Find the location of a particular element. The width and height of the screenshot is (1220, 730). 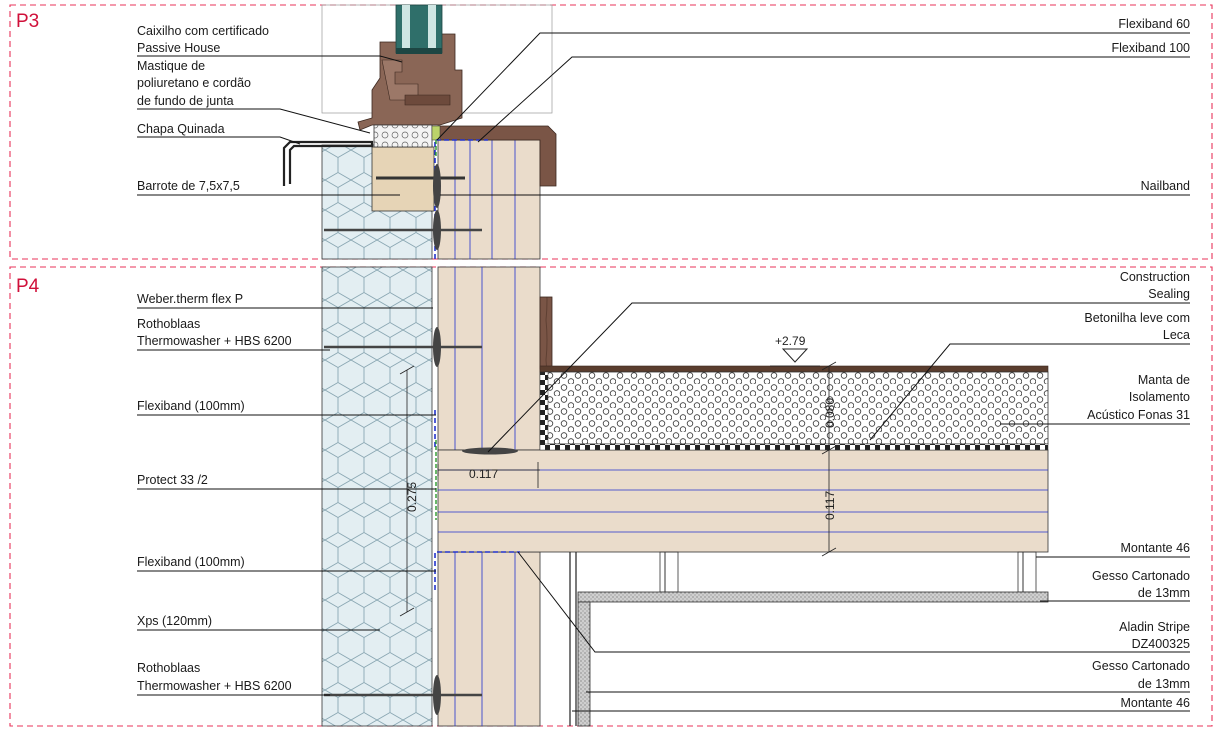

label-acoustic-mat-2: Isolamento is located at coordinates (1159, 397).